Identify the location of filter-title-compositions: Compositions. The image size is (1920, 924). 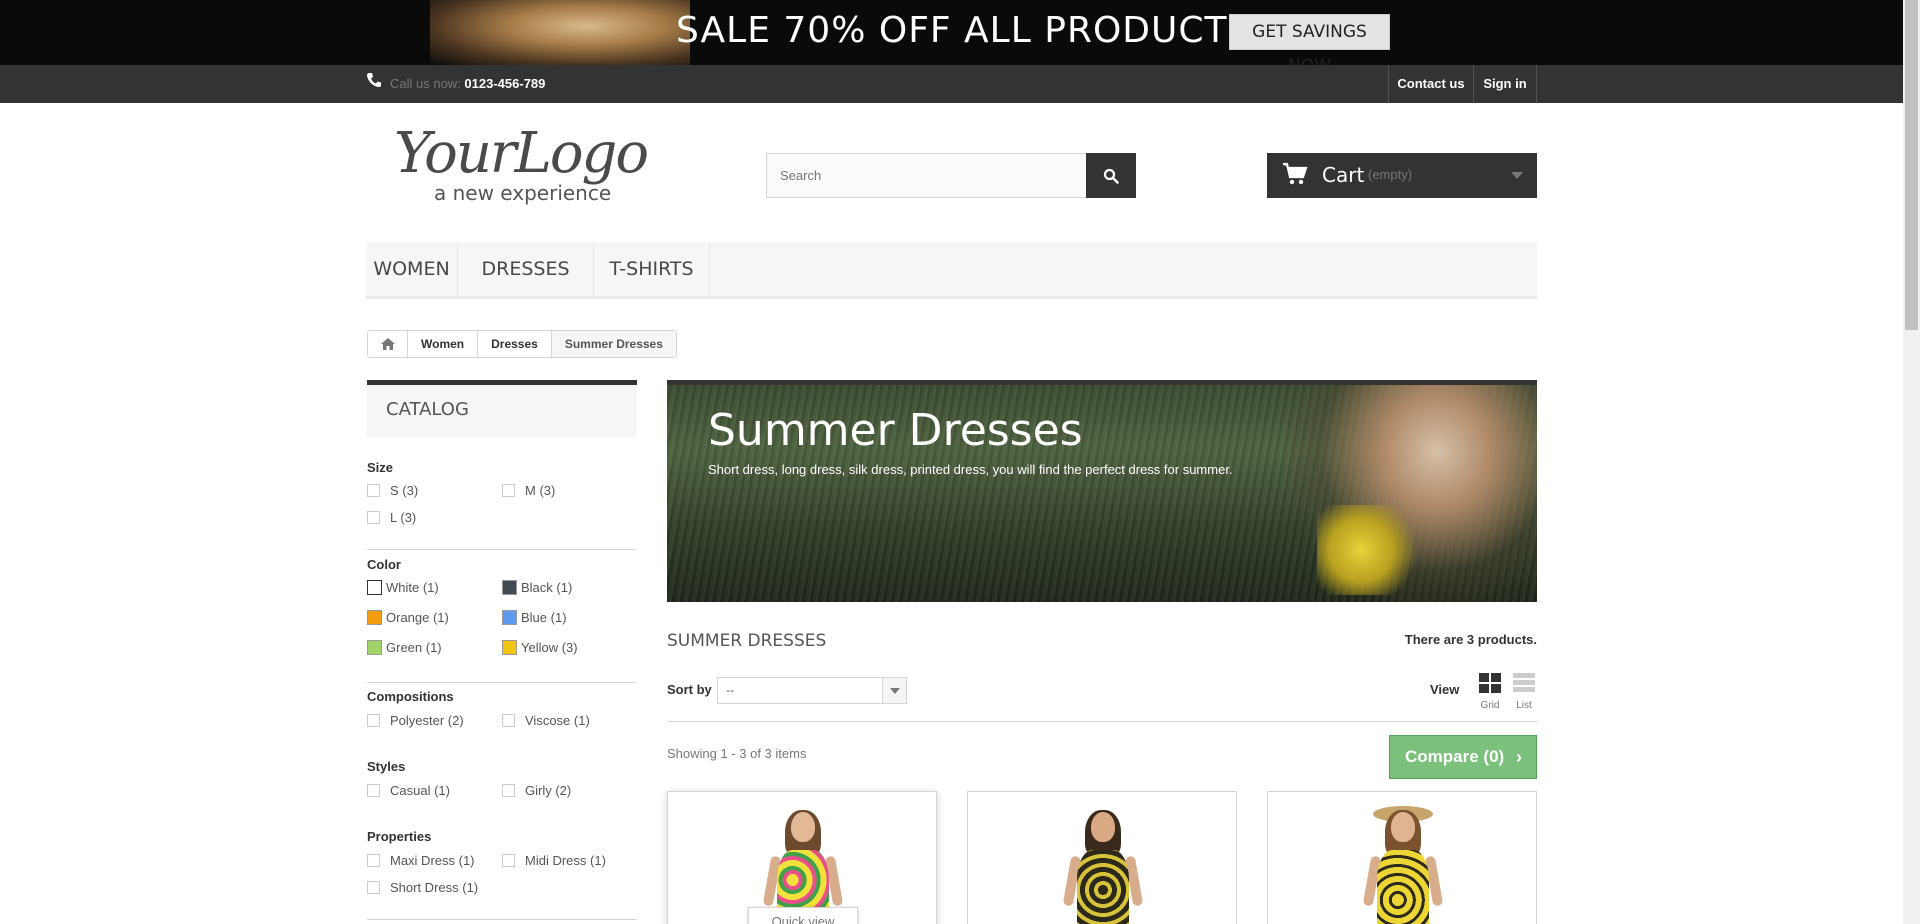
(410, 696).